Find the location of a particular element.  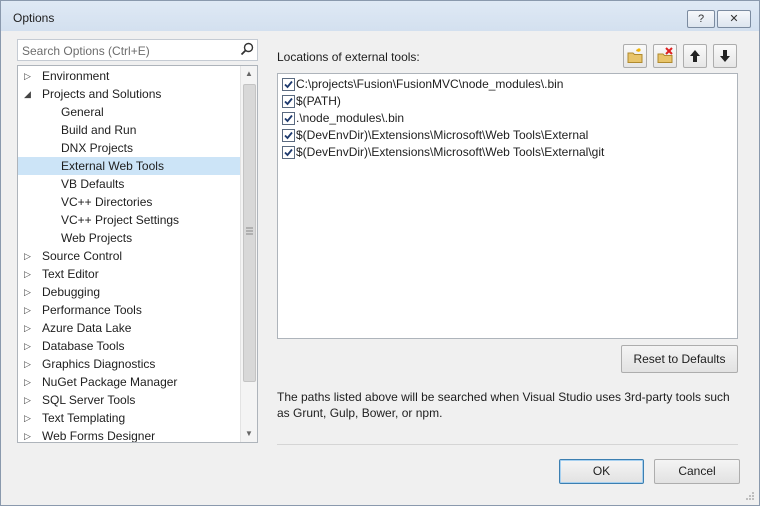

scroll-thumb is located at coordinates (249, 233).